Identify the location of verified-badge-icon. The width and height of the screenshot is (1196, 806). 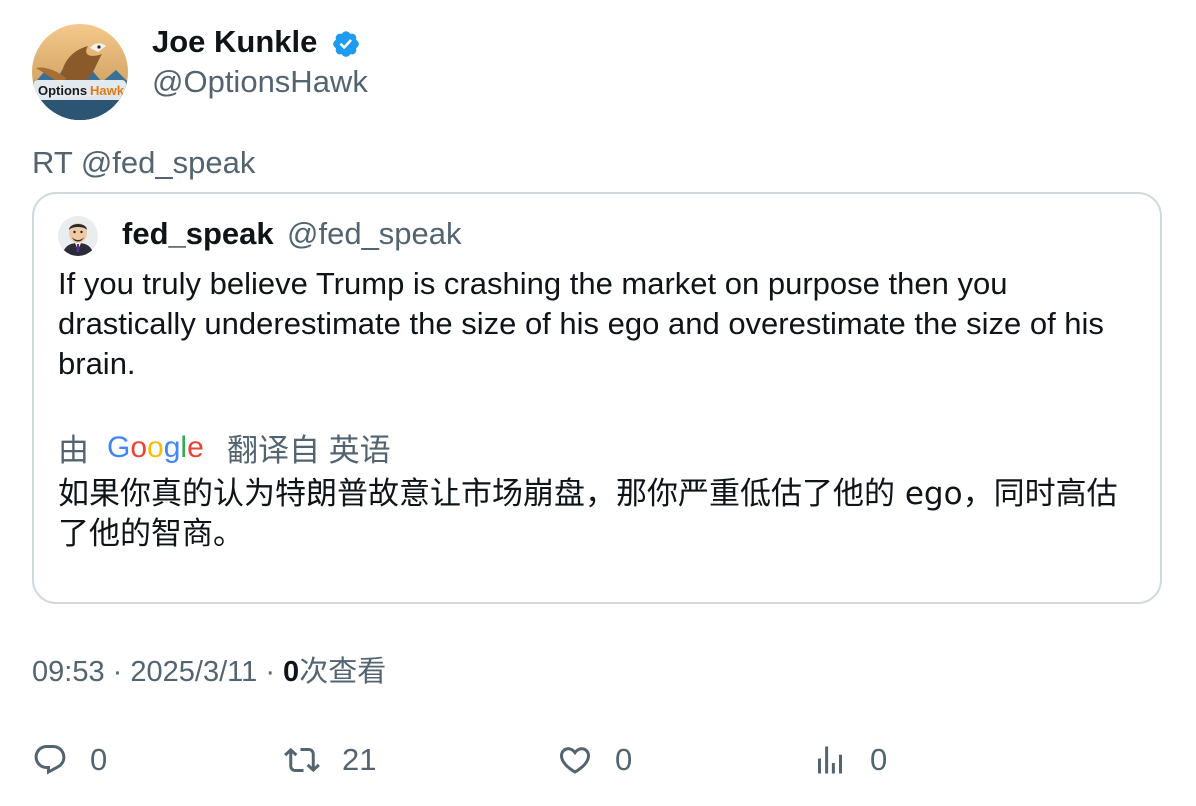
(346, 44).